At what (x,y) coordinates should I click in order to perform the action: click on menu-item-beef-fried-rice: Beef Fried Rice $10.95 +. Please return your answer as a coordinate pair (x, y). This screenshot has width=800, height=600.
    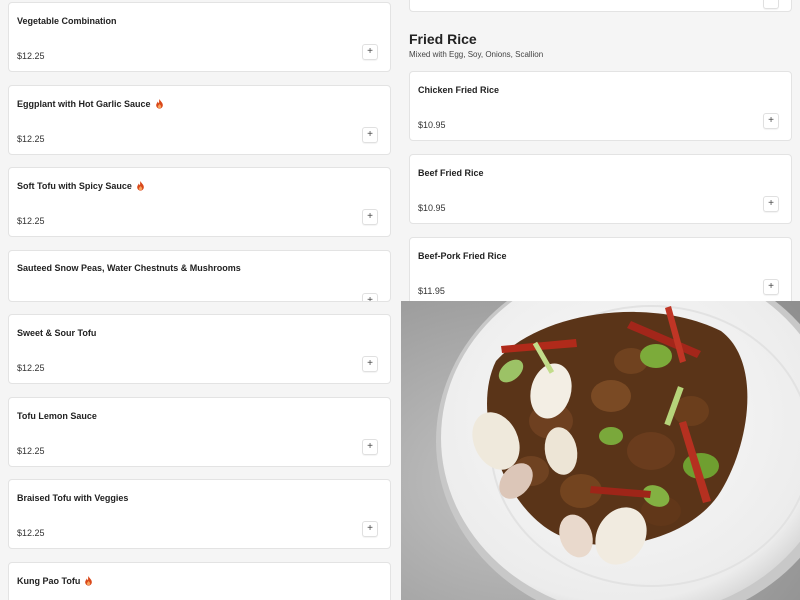
    Looking at the image, I should click on (600, 189).